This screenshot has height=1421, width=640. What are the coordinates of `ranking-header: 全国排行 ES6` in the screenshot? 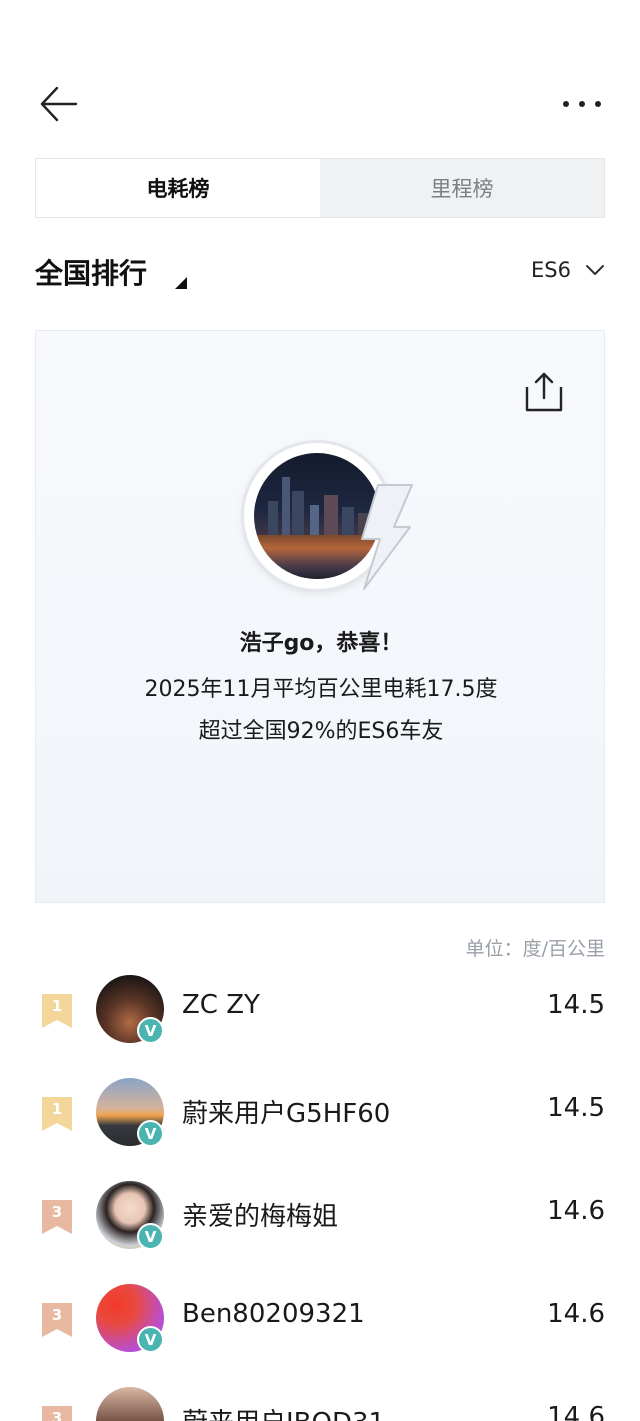 It's located at (320, 273).